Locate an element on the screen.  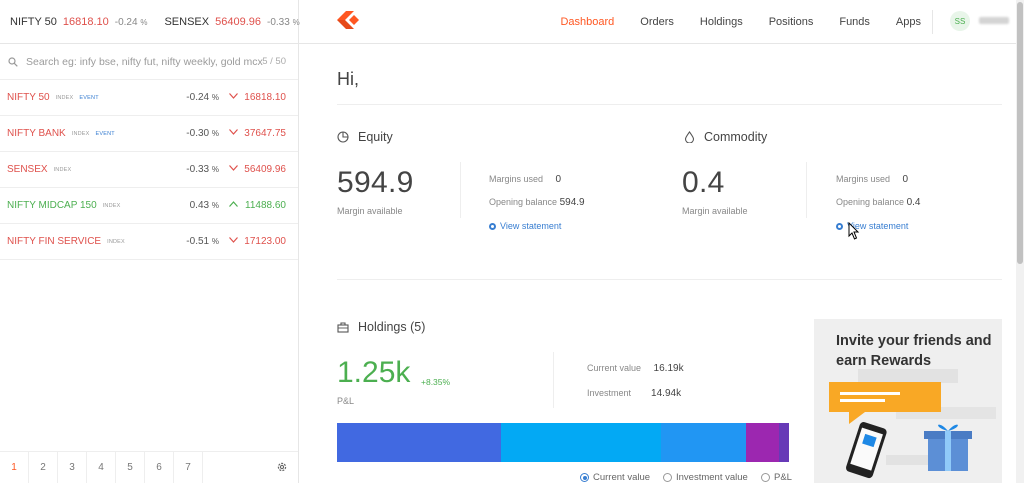
watchlist-row: NIFTY FIN SERVICE INDEX -0.51 % 17123.00 is located at coordinates (149, 242).